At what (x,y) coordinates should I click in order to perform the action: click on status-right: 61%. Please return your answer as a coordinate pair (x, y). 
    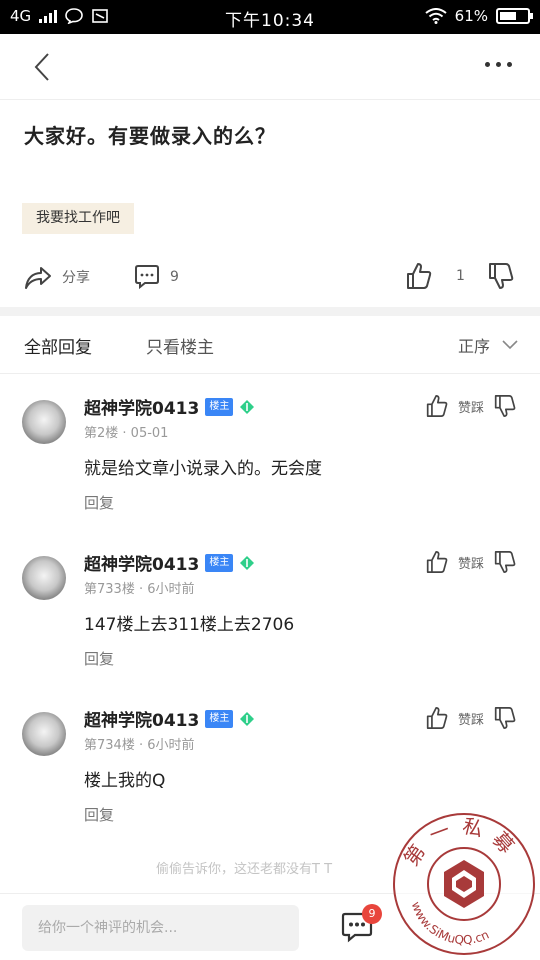
    Looking at the image, I should click on (479, 16).